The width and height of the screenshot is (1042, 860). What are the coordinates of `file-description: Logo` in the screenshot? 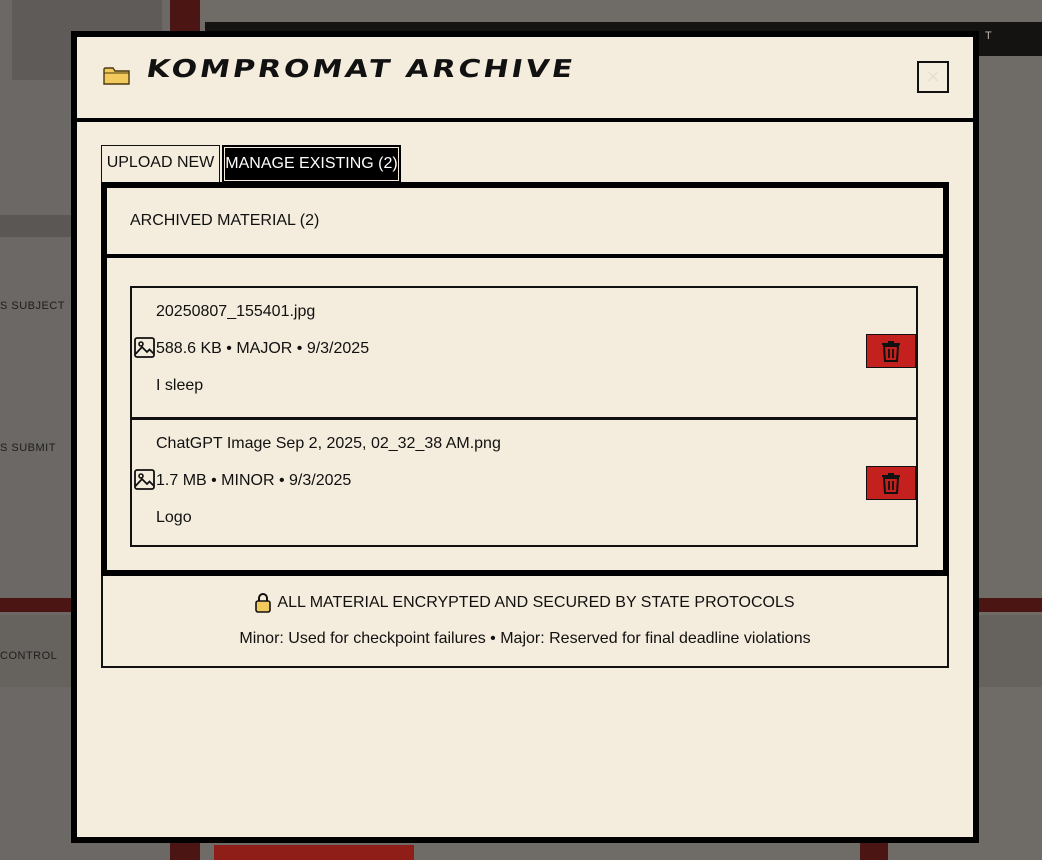 It's located at (174, 517).